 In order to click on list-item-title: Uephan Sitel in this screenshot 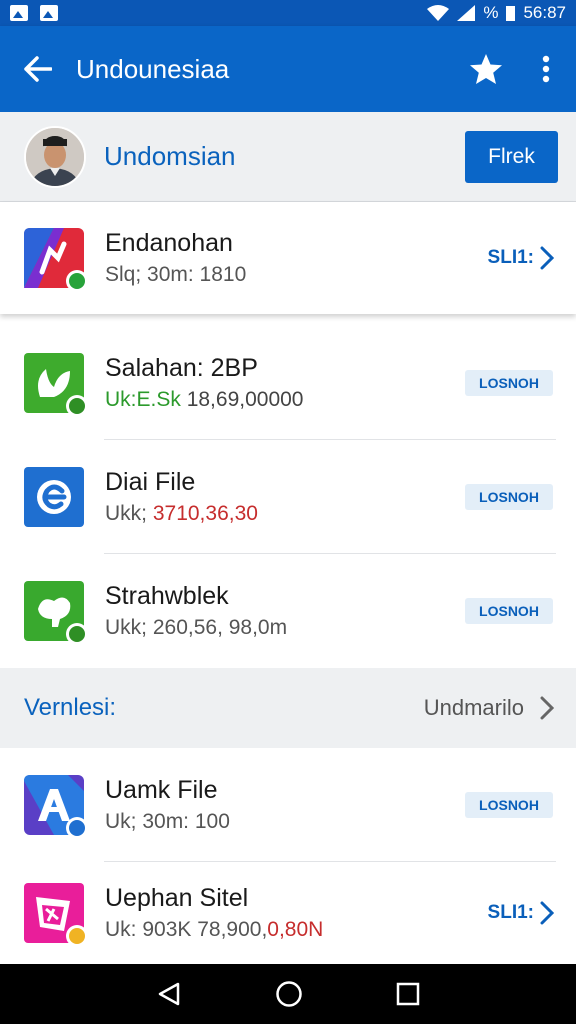, I will do `click(177, 898)`.